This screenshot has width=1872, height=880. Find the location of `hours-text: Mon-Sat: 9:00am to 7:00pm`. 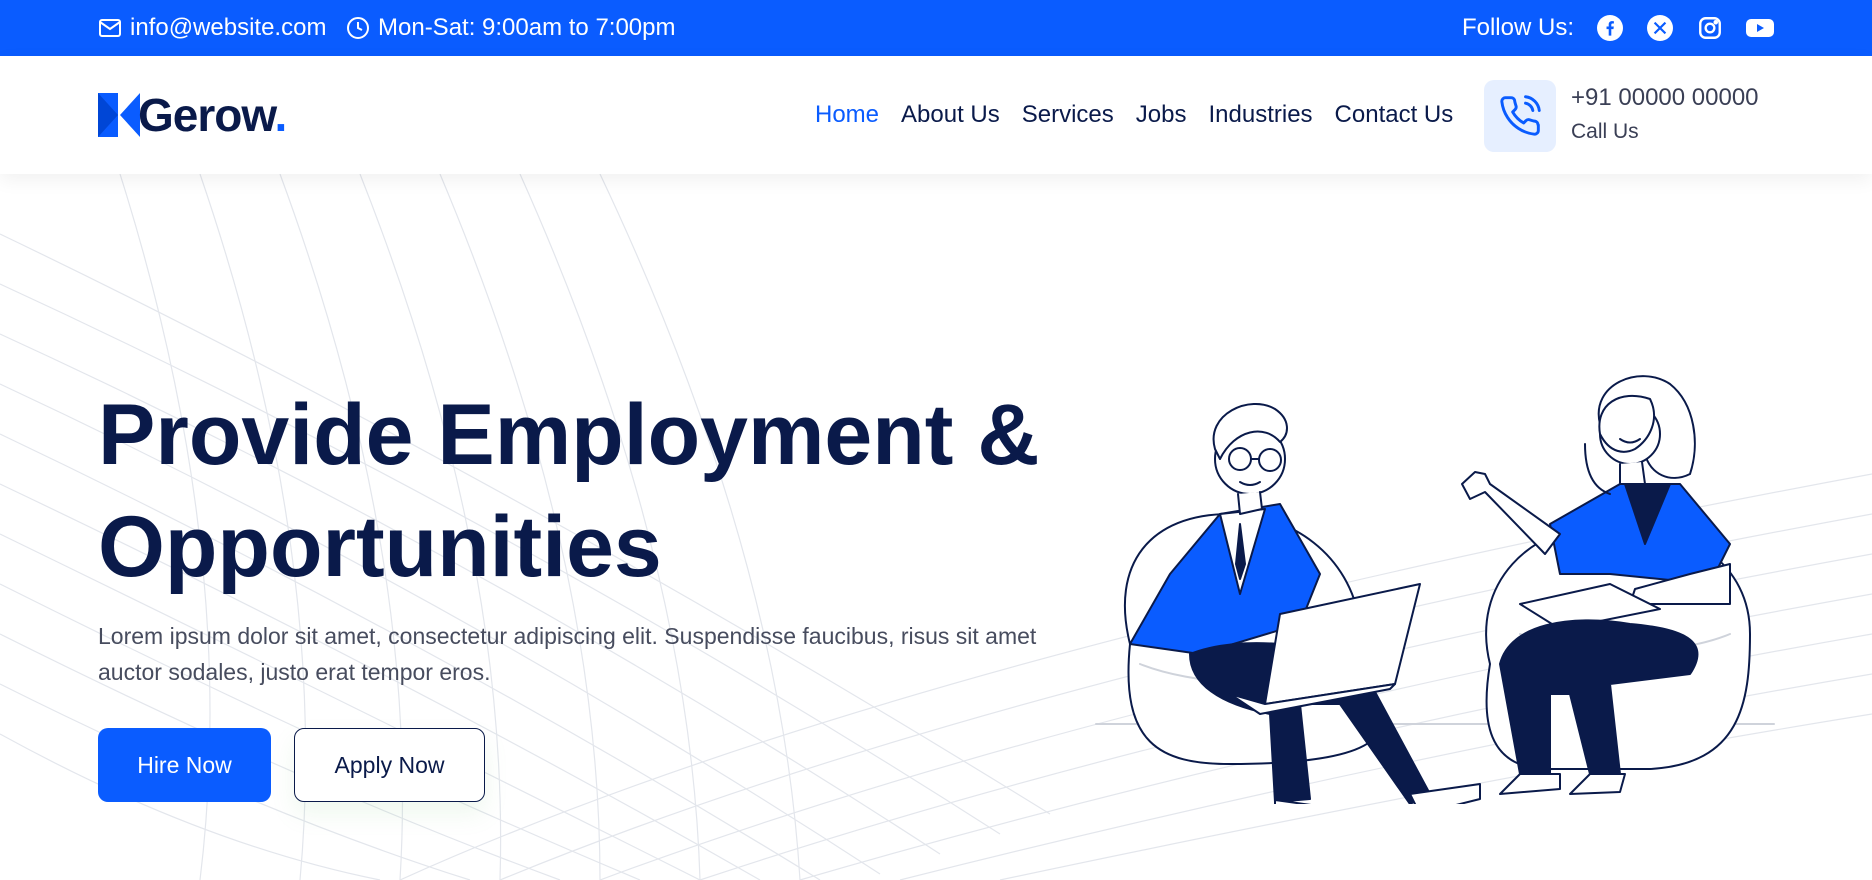

hours-text: Mon-Sat: 9:00am to 7:00pm is located at coordinates (527, 27).